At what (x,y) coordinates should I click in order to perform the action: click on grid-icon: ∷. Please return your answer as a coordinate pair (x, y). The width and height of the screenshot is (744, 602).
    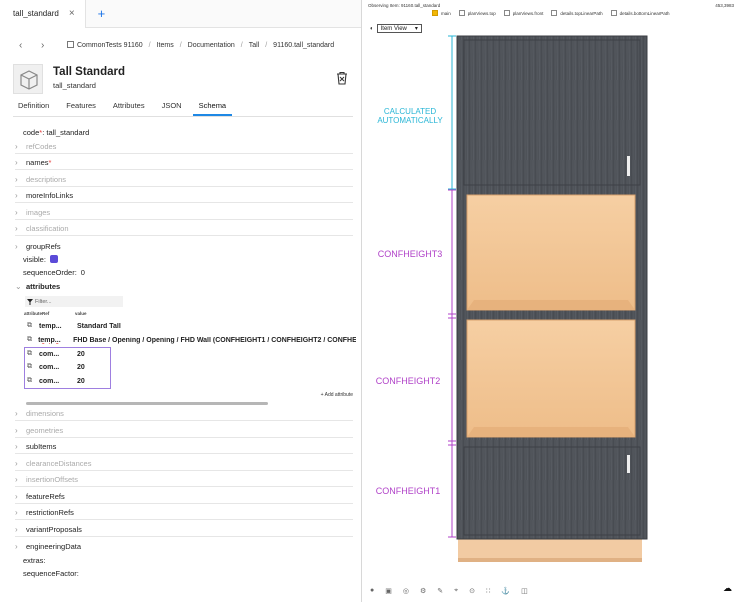
    Looking at the image, I should click on (488, 591).